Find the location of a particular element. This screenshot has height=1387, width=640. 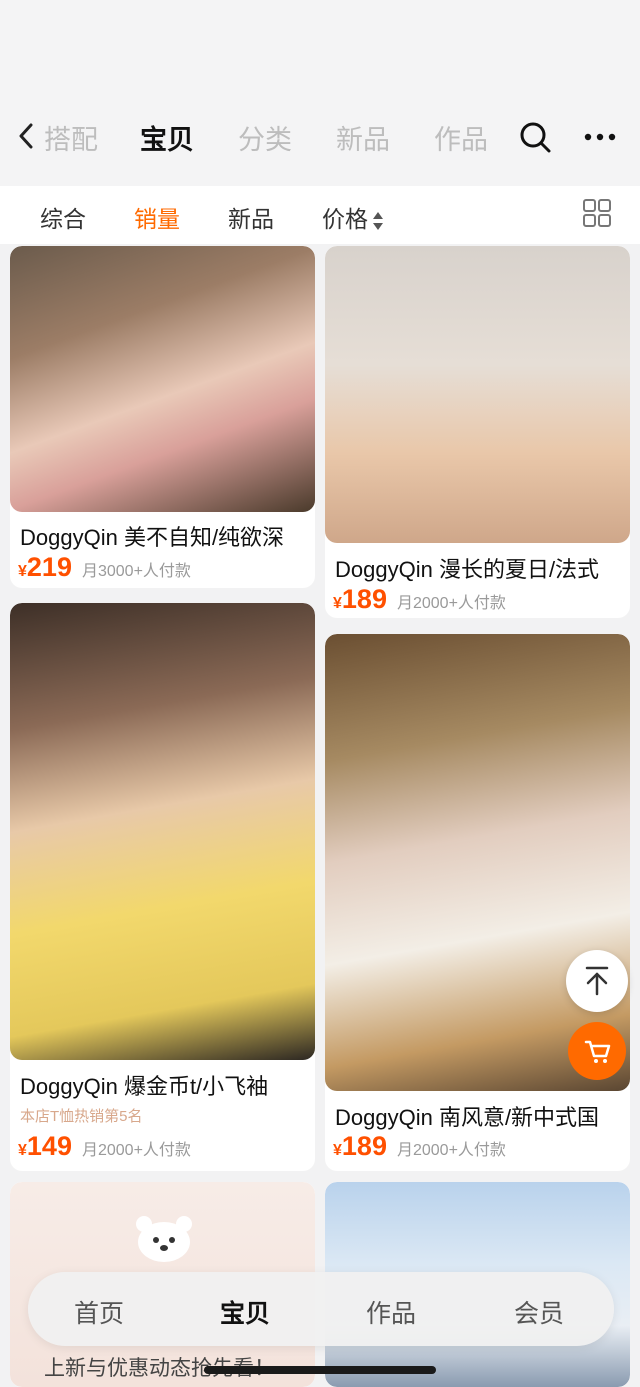

sort-sales: 销量 is located at coordinates (157, 217).